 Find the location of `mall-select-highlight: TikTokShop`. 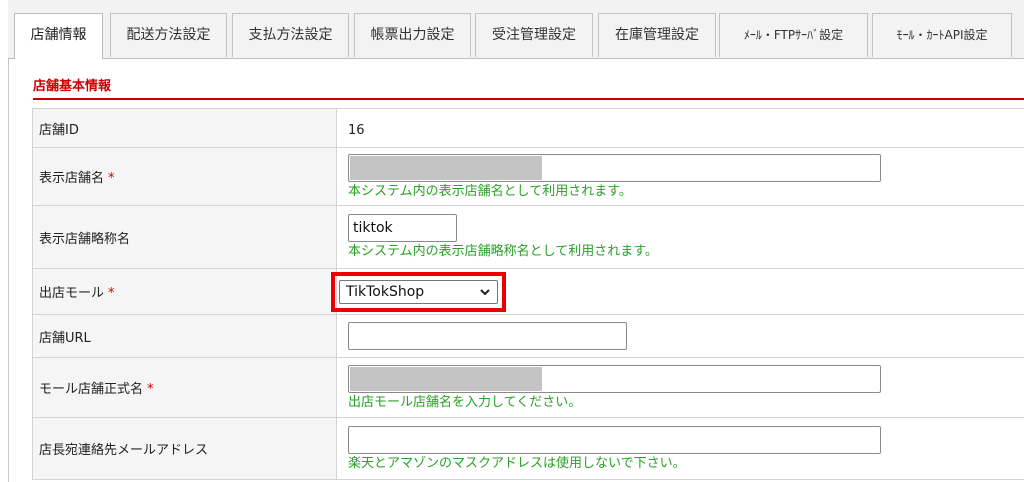

mall-select-highlight: TikTokShop is located at coordinates (418, 291).